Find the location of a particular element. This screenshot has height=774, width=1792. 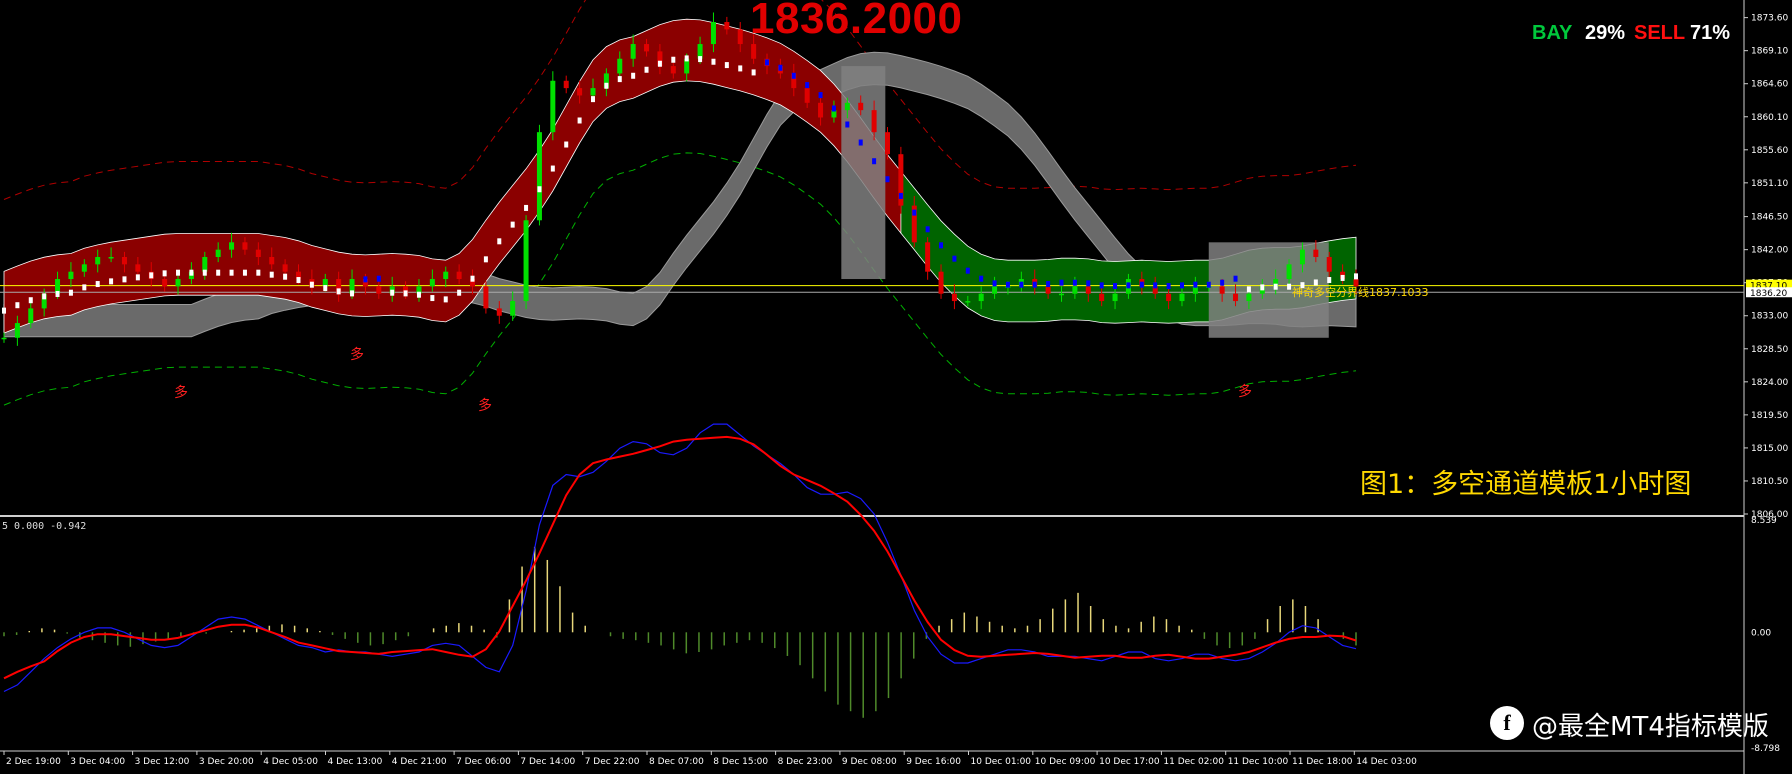

bay-label: BAY is located at coordinates (1552, 33).